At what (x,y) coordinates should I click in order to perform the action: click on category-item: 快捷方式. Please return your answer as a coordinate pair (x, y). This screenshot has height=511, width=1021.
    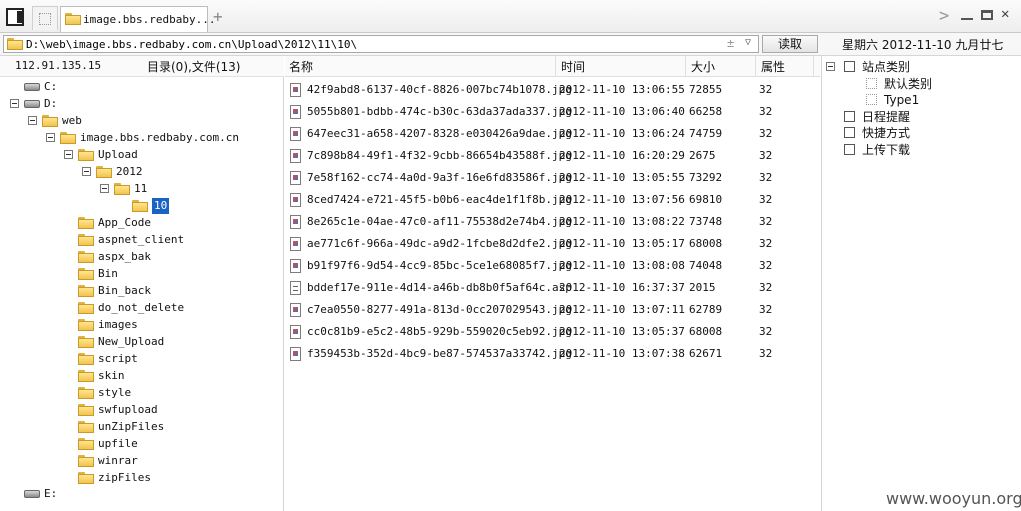
    Looking at the image, I should click on (921, 133).